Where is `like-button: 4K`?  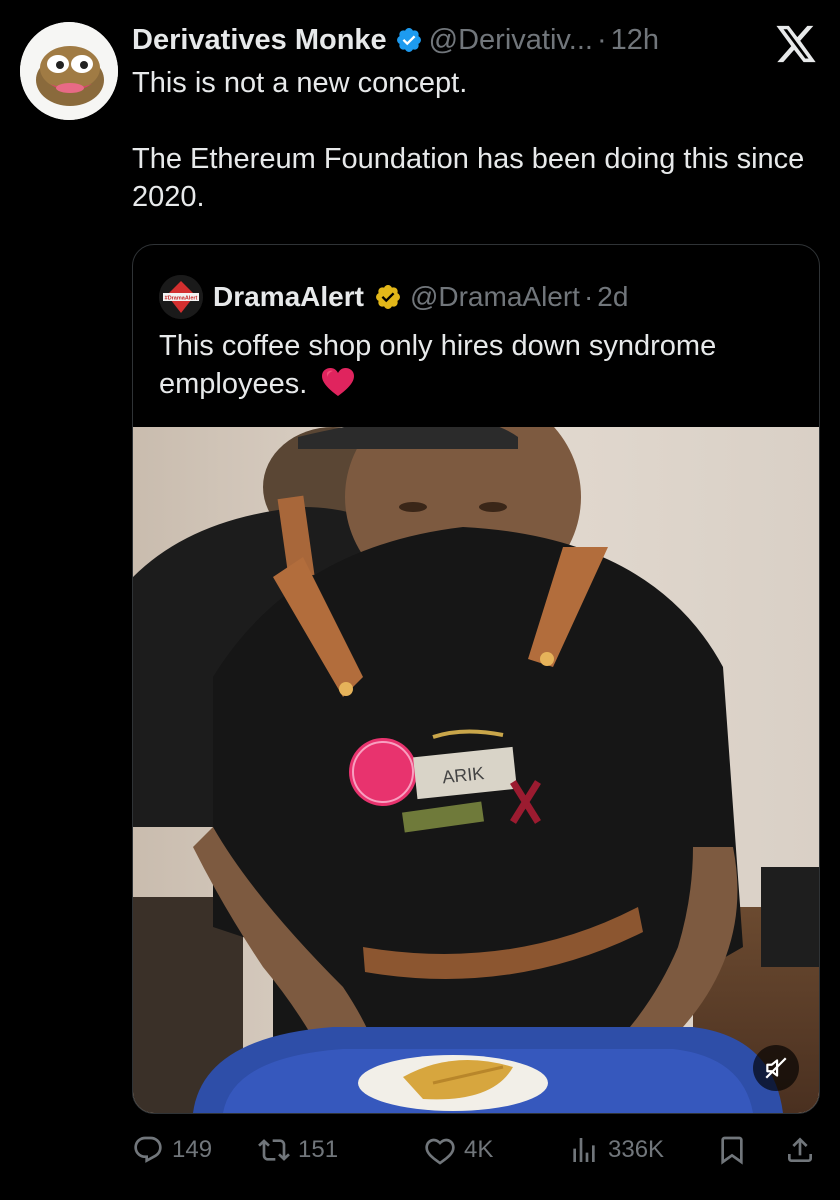
like-button: 4K is located at coordinates (458, 1150).